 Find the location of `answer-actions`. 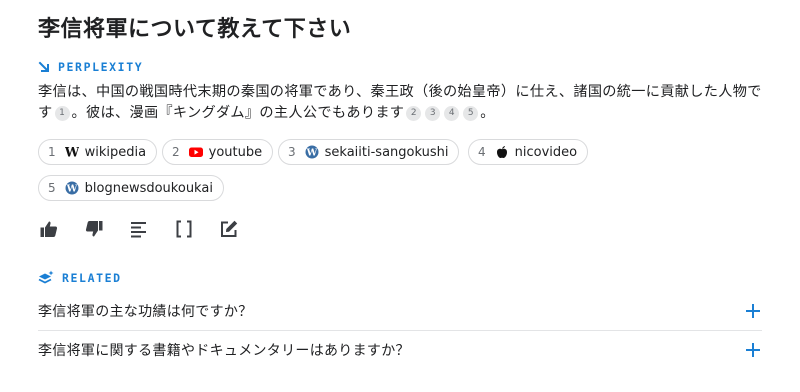

answer-actions is located at coordinates (150, 229).